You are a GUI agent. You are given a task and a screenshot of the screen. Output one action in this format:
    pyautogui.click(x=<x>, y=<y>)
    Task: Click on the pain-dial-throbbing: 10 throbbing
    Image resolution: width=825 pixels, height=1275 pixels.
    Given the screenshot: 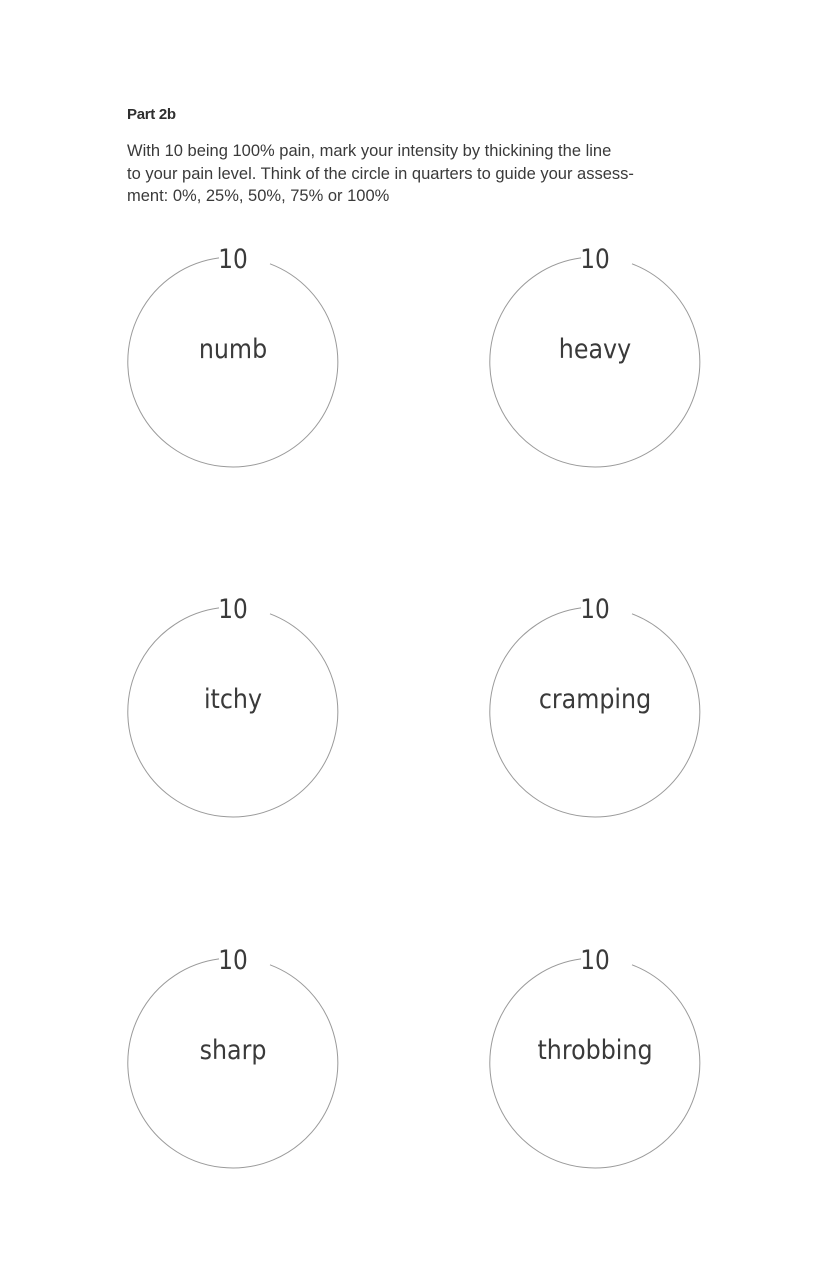 What is the action you would take?
    pyautogui.click(x=595, y=1057)
    